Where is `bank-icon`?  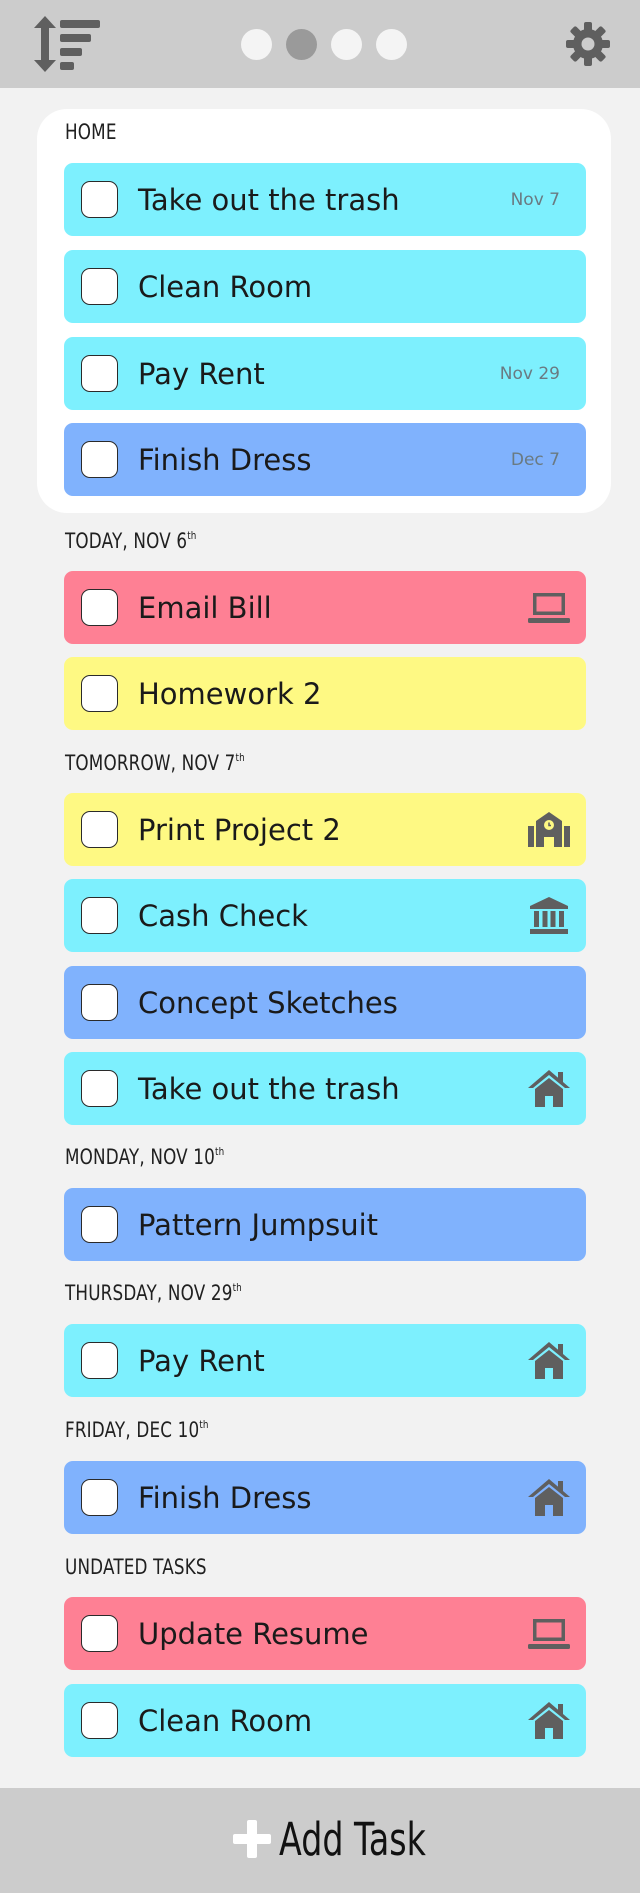
bank-icon is located at coordinates (549, 915).